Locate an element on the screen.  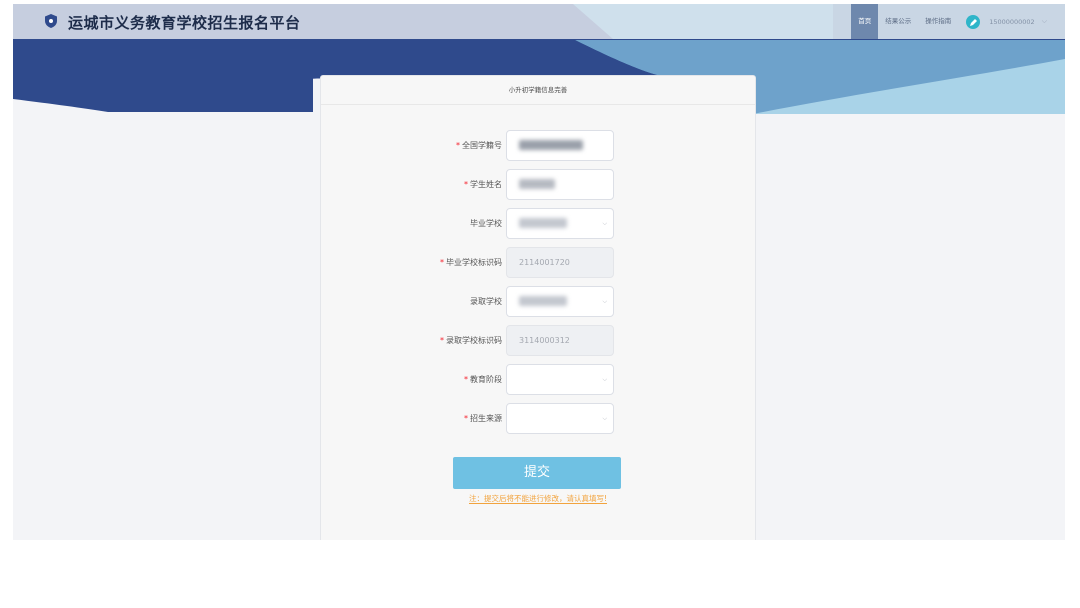
pencil-icon is located at coordinates (974, 22).